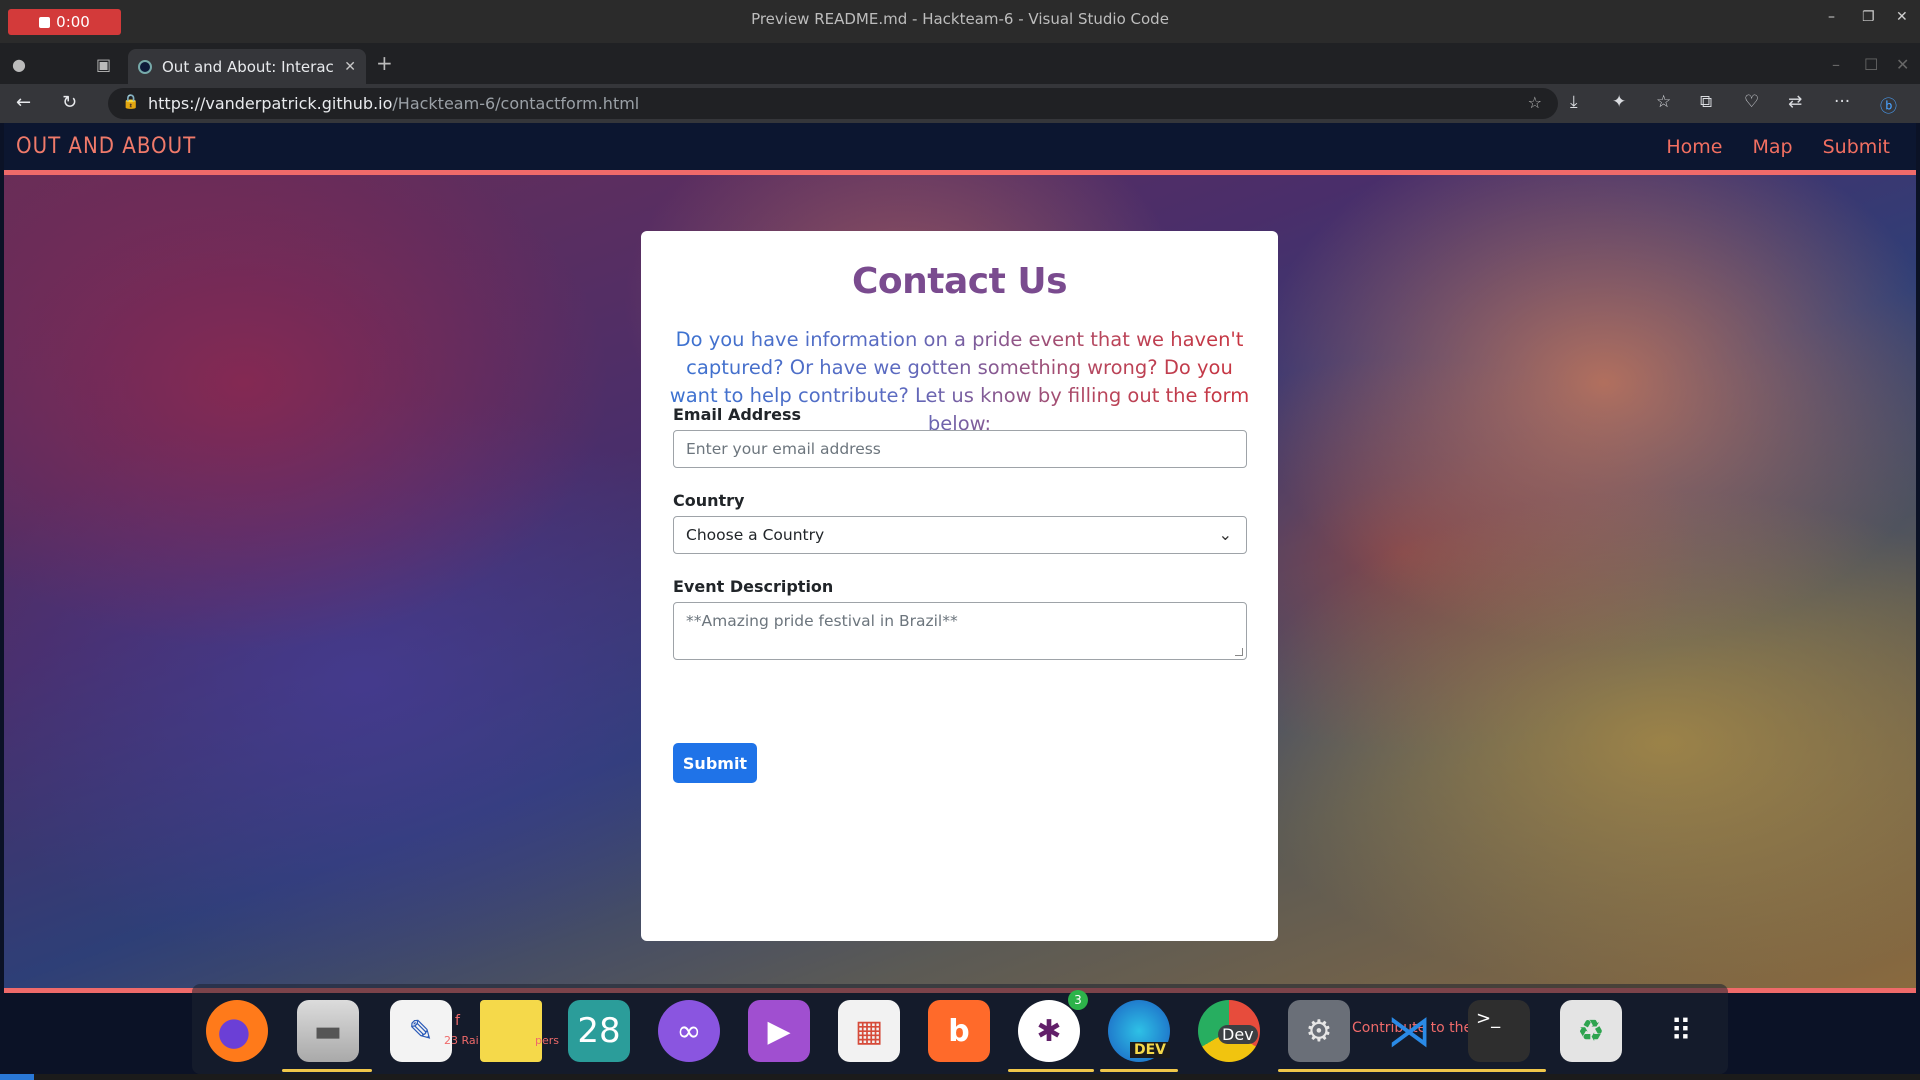 This screenshot has width=1920, height=1080. Describe the element at coordinates (1319, 1031) in the screenshot. I see `settings-gear-icon: ⚙` at that location.